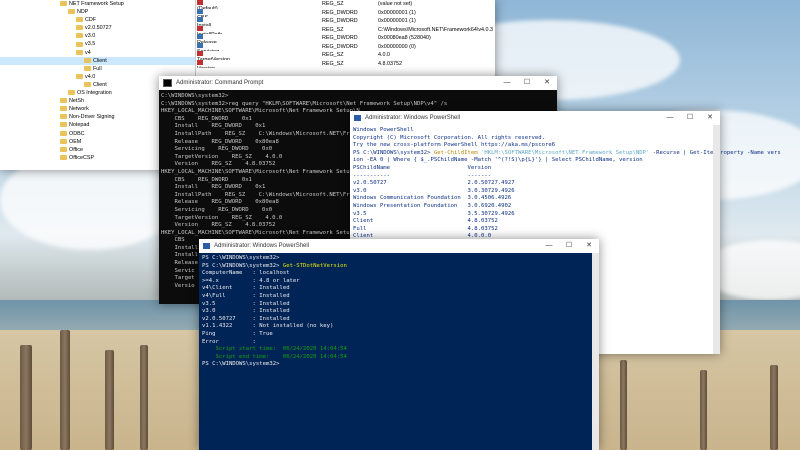 This screenshot has width=800, height=450. Describe the element at coordinates (399, 246) in the screenshot. I see `ps2-titlebar: Administrator: Windows PowerShell — ☐ ✕` at that location.